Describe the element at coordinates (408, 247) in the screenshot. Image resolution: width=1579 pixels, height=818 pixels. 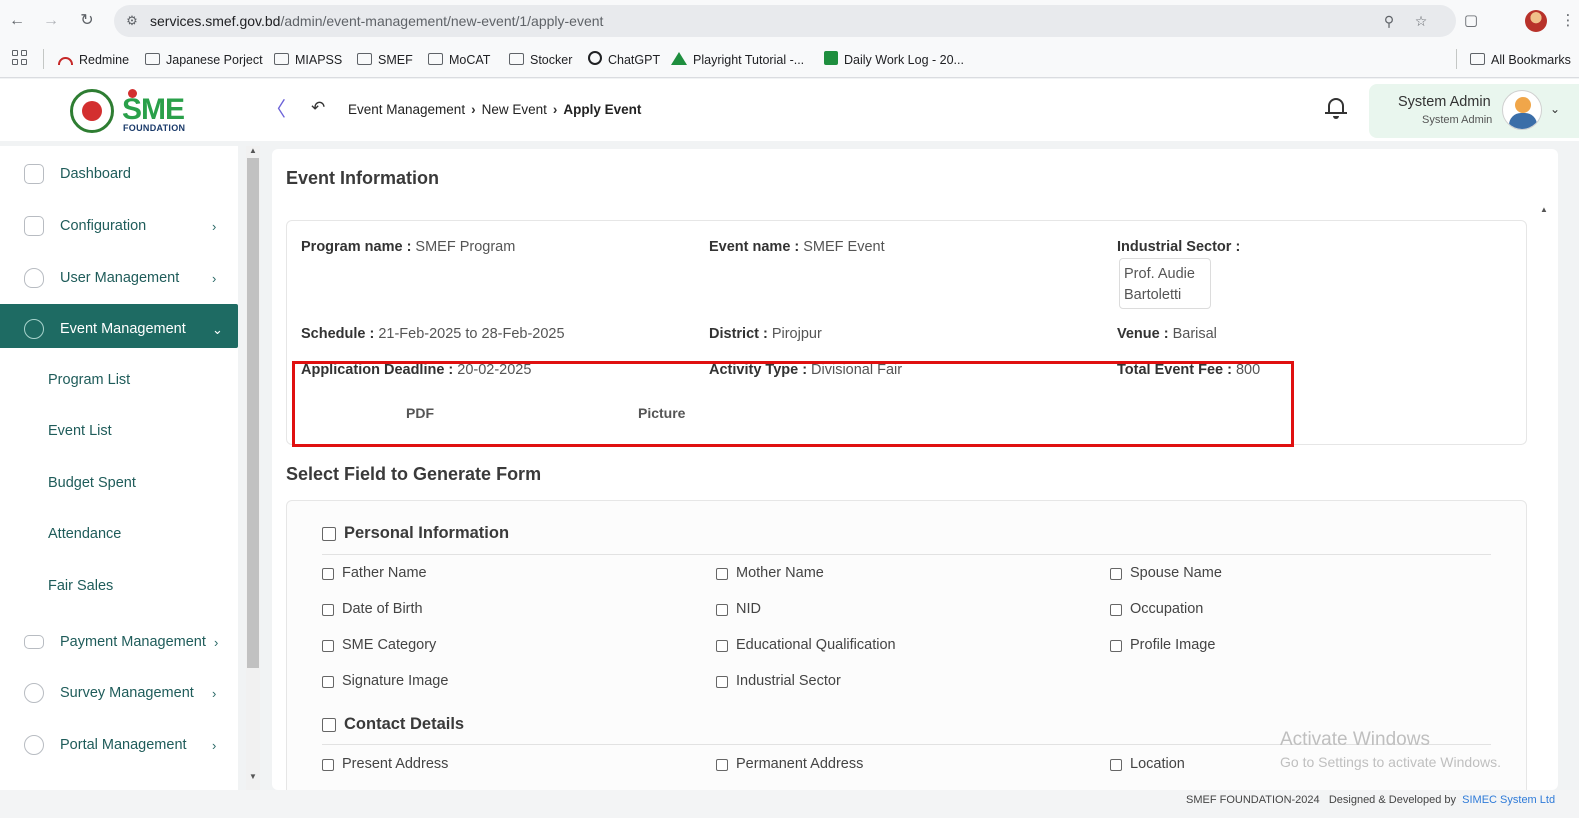
I see `program-name-field: Program name : SMEF Program` at that location.